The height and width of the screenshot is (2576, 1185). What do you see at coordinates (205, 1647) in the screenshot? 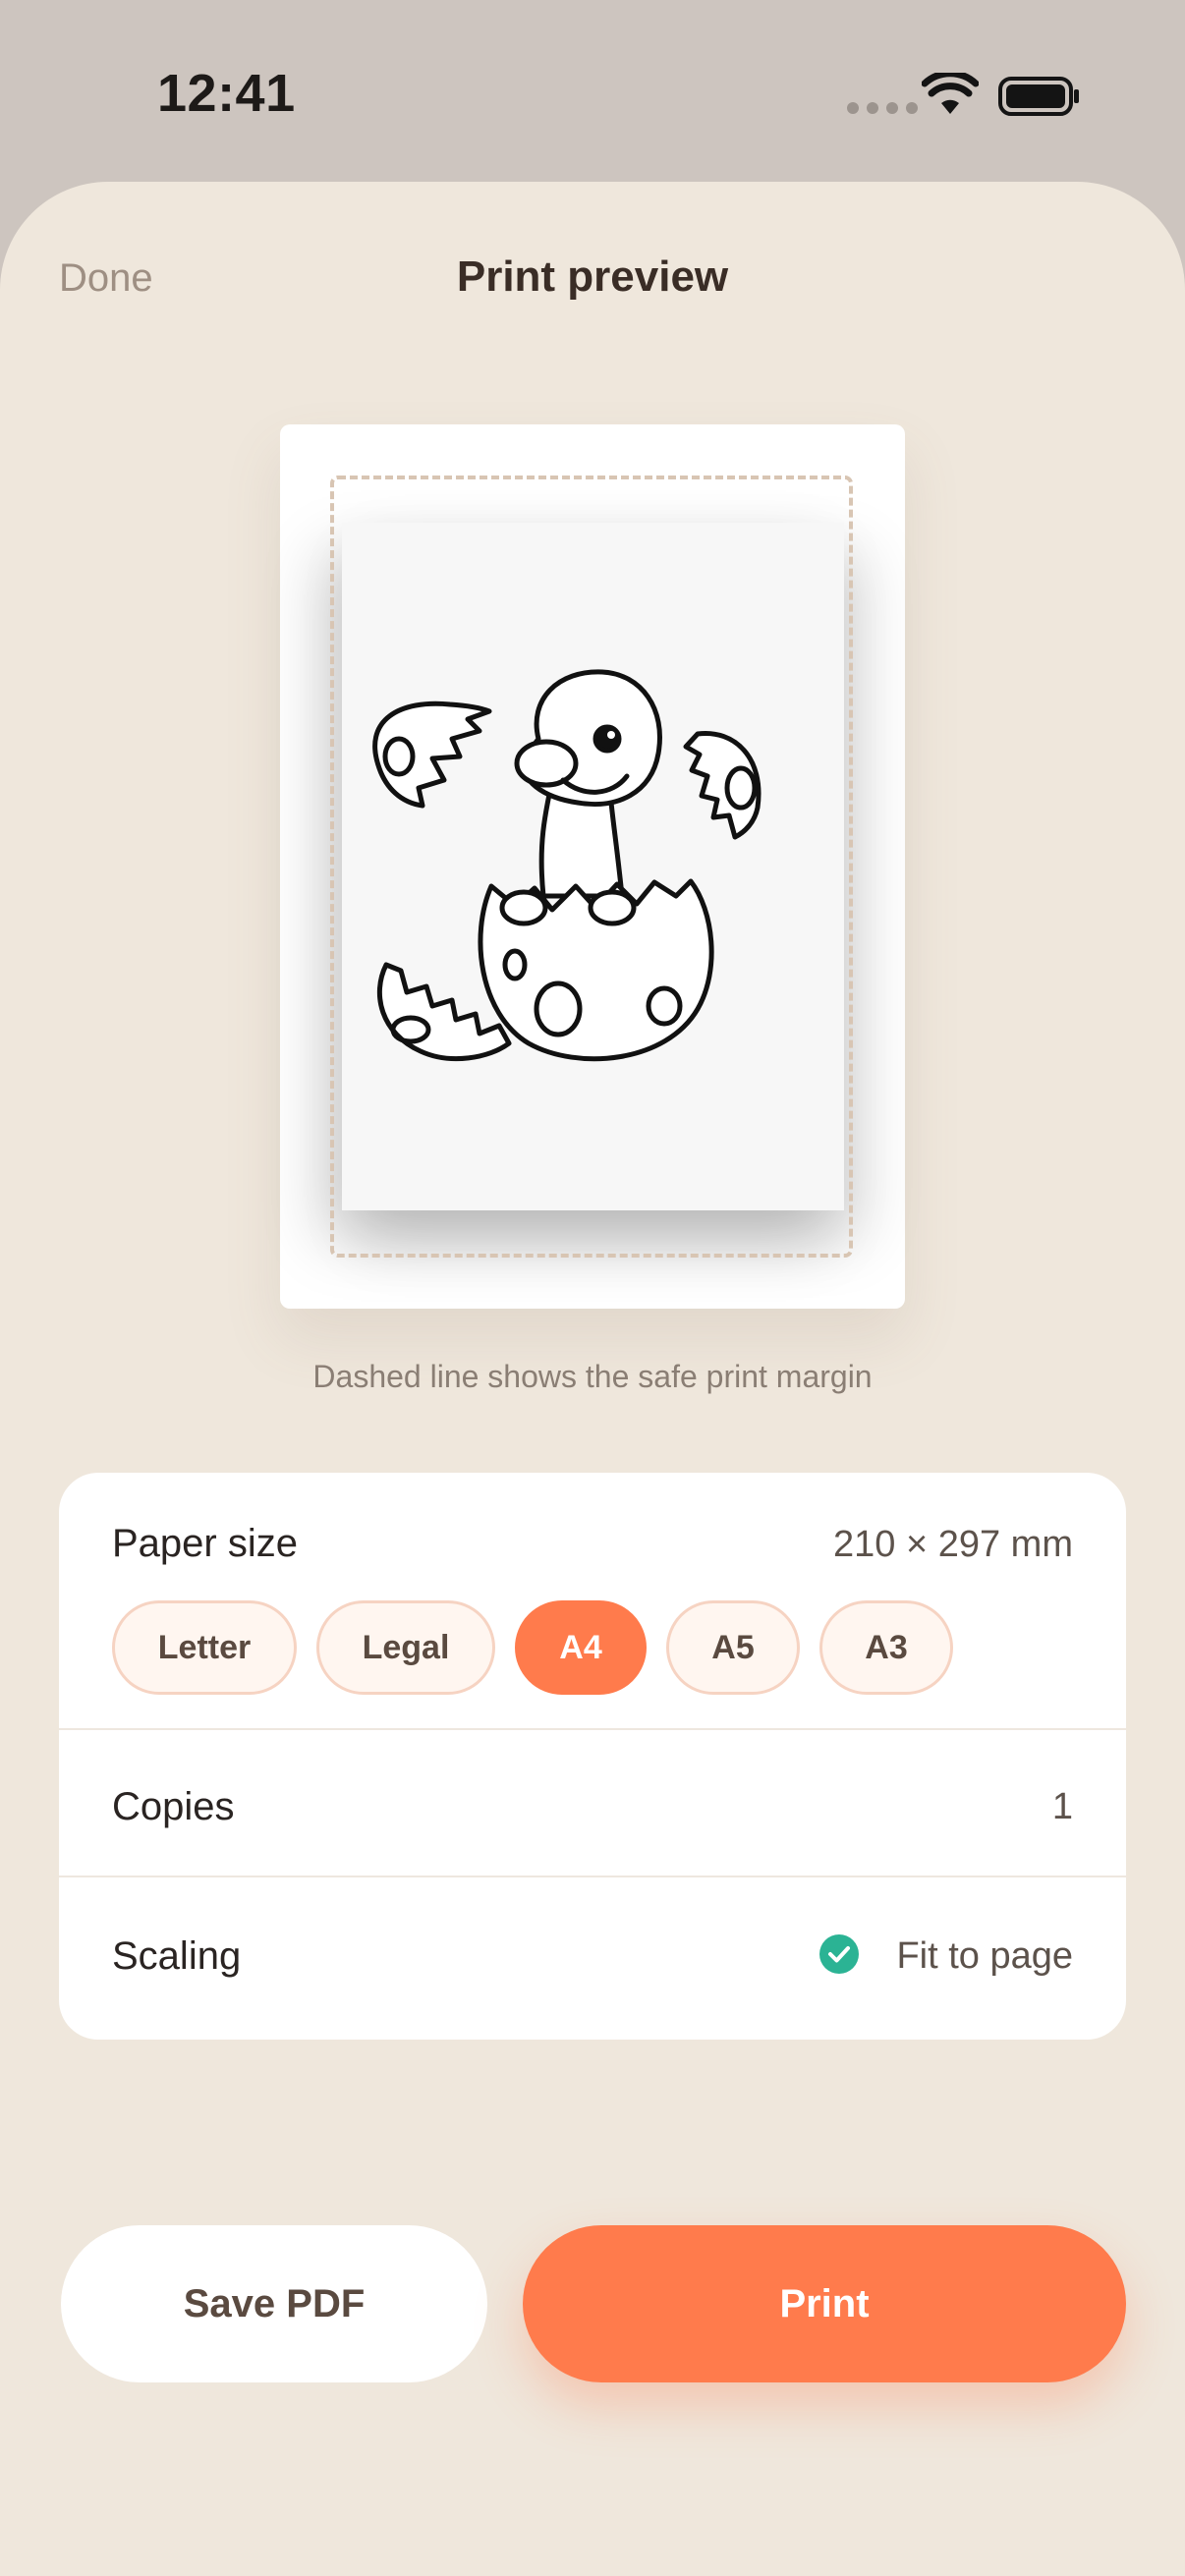
I see `paper-option-letter: Letter` at bounding box center [205, 1647].